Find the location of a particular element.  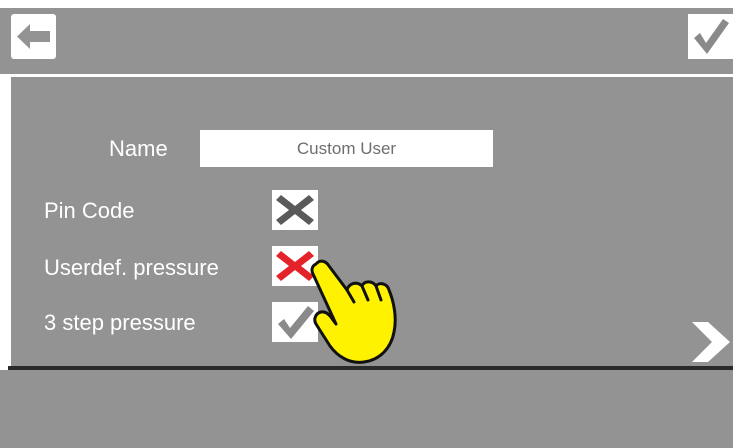

cross-icon is located at coordinates (295, 210).